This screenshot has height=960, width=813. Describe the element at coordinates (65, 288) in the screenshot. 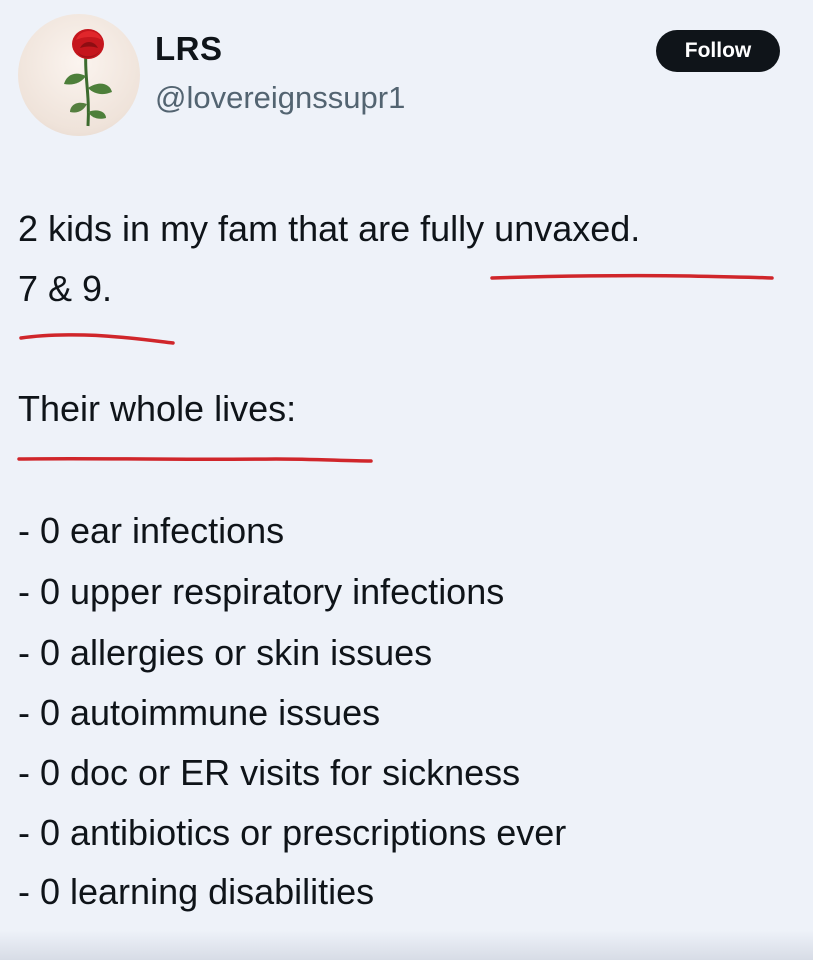

I see `post-line-2: 7 & 9.` at that location.